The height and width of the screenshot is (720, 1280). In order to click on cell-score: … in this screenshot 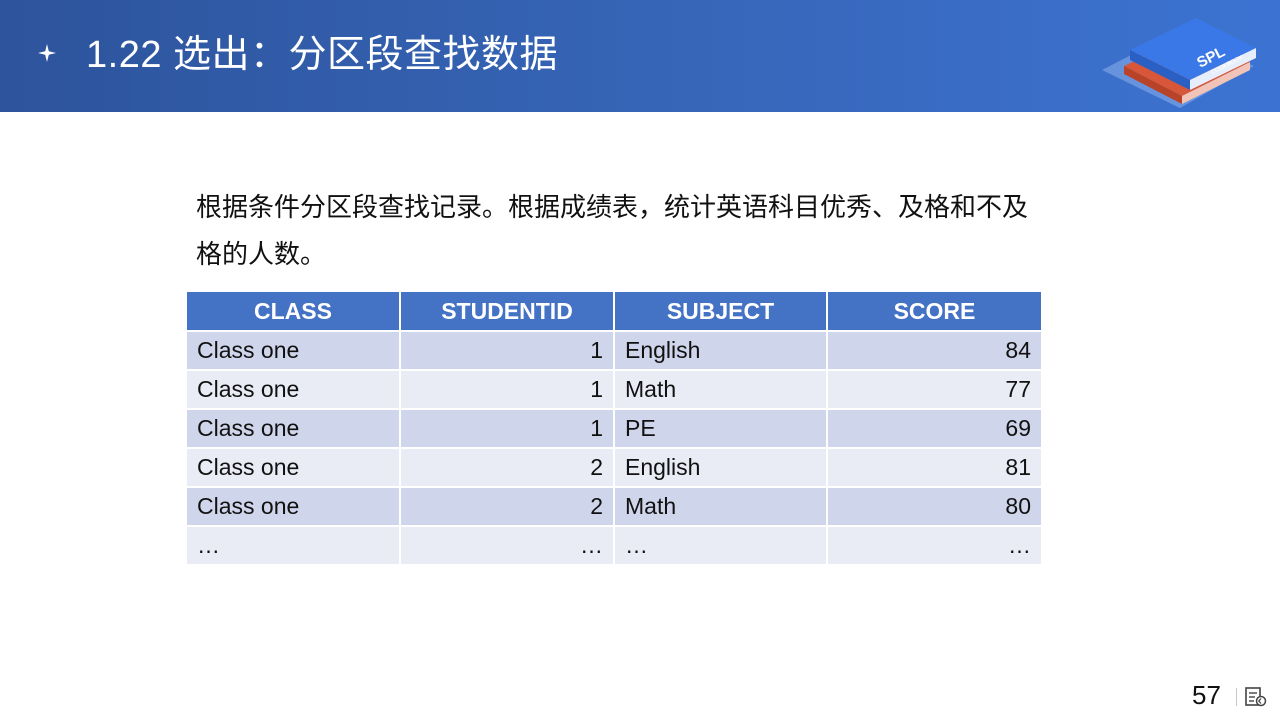, I will do `click(934, 546)`.